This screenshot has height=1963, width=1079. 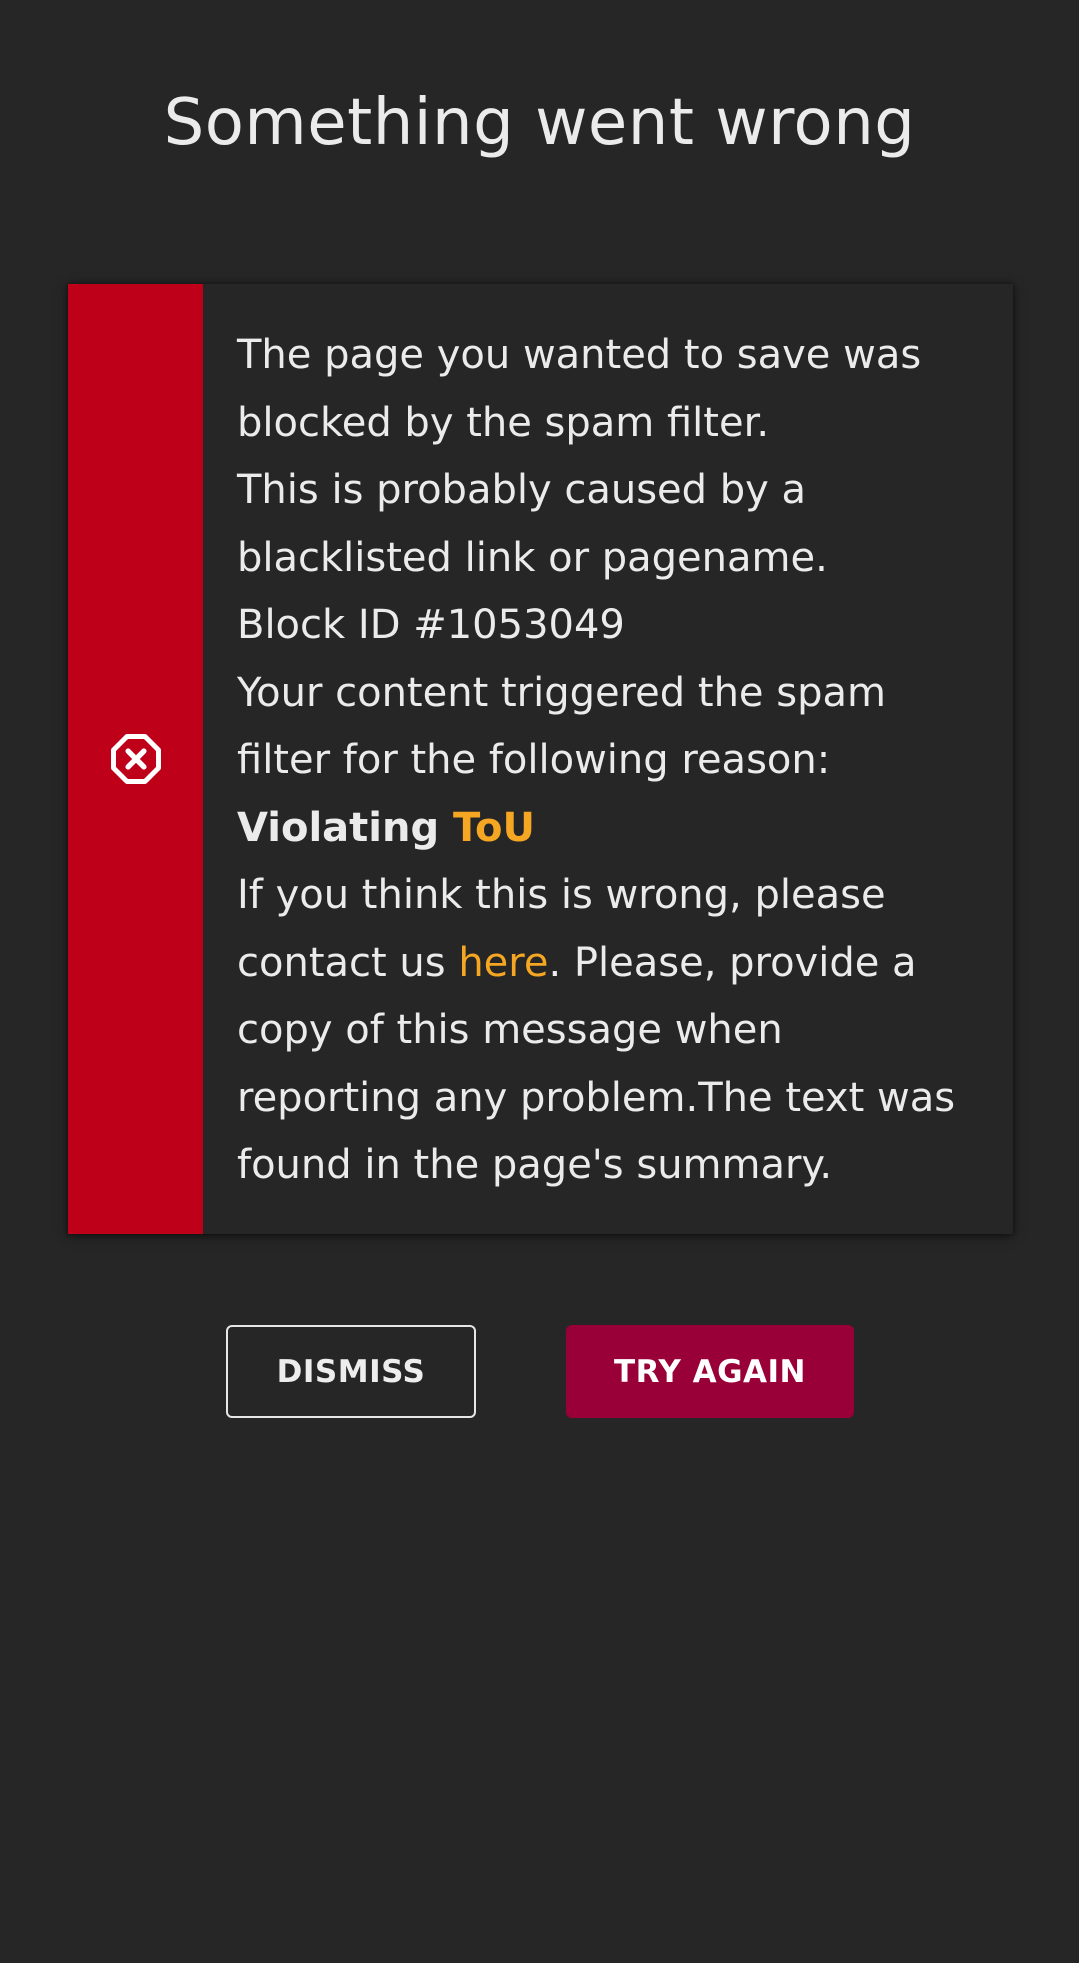 I want to click on dismiss-button: DISMISS, so click(x=351, y=1371).